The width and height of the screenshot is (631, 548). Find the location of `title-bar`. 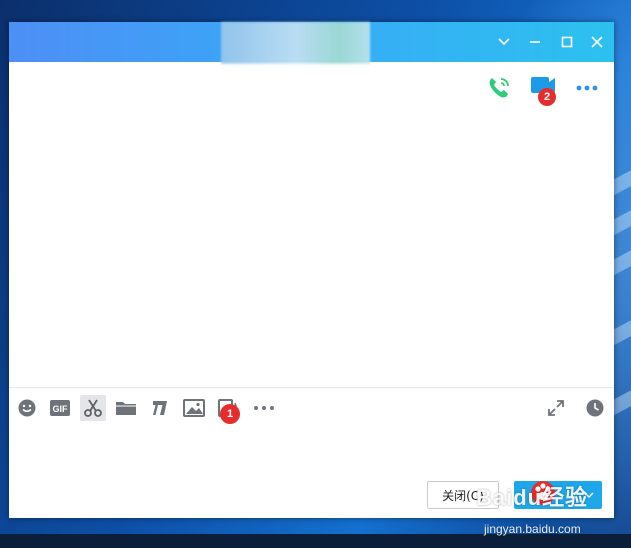

title-bar is located at coordinates (311, 43).